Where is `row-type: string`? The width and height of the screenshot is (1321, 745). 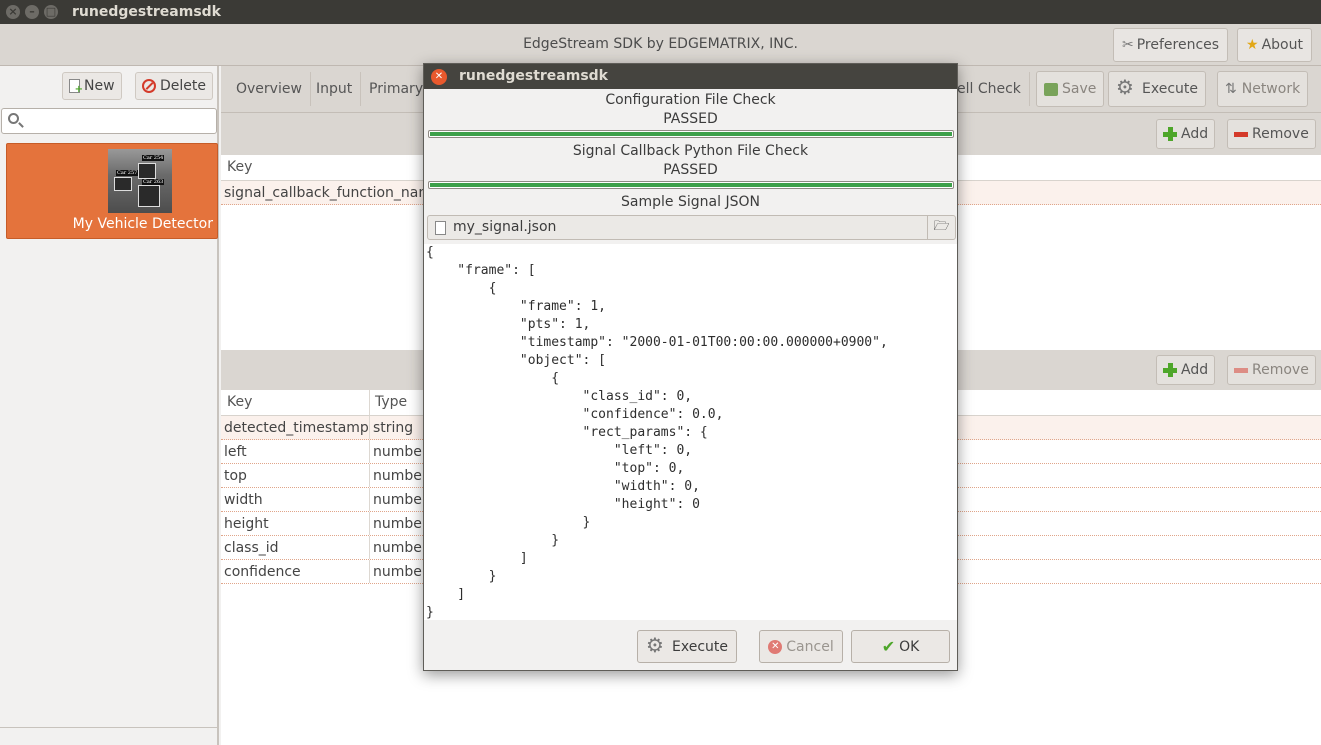 row-type: string is located at coordinates (393, 428).